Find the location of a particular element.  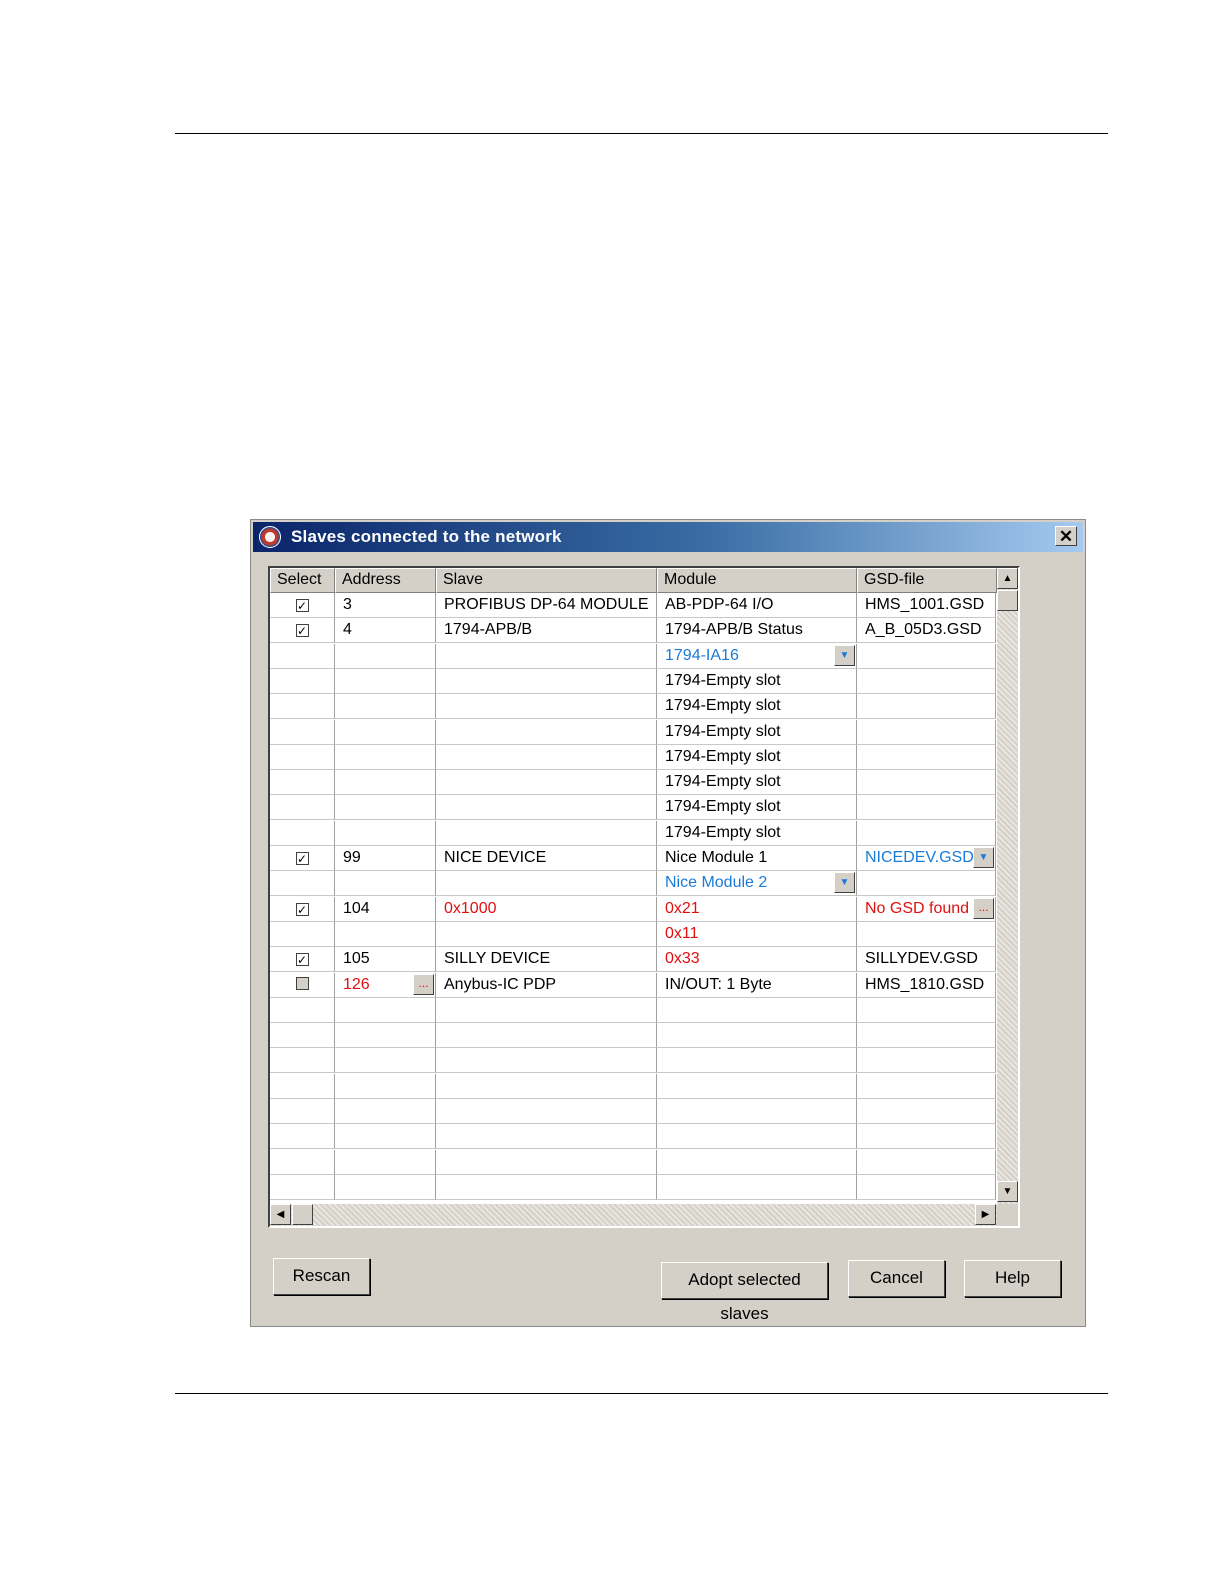

slave-cell: SILLY DEVICE is located at coordinates (546, 960).